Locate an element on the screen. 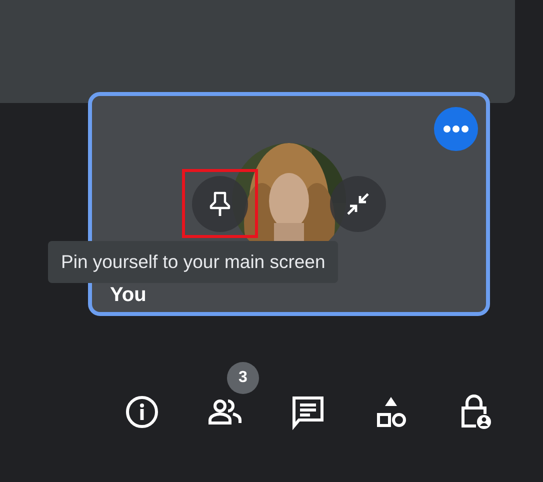  minimize-button is located at coordinates (358, 204).